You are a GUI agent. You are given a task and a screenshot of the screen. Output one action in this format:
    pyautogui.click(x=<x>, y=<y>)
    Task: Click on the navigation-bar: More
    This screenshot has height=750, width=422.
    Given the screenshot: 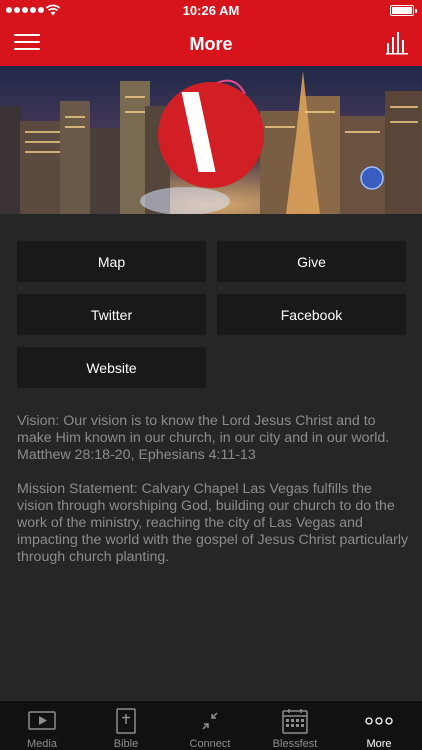 What is the action you would take?
    pyautogui.click(x=211, y=44)
    